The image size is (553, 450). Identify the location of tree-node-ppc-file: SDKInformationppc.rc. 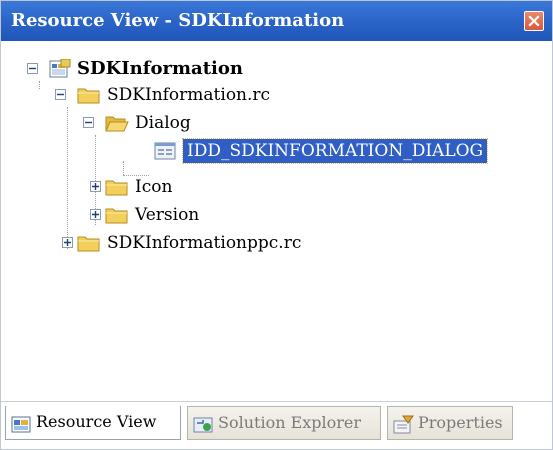
(171, 243).